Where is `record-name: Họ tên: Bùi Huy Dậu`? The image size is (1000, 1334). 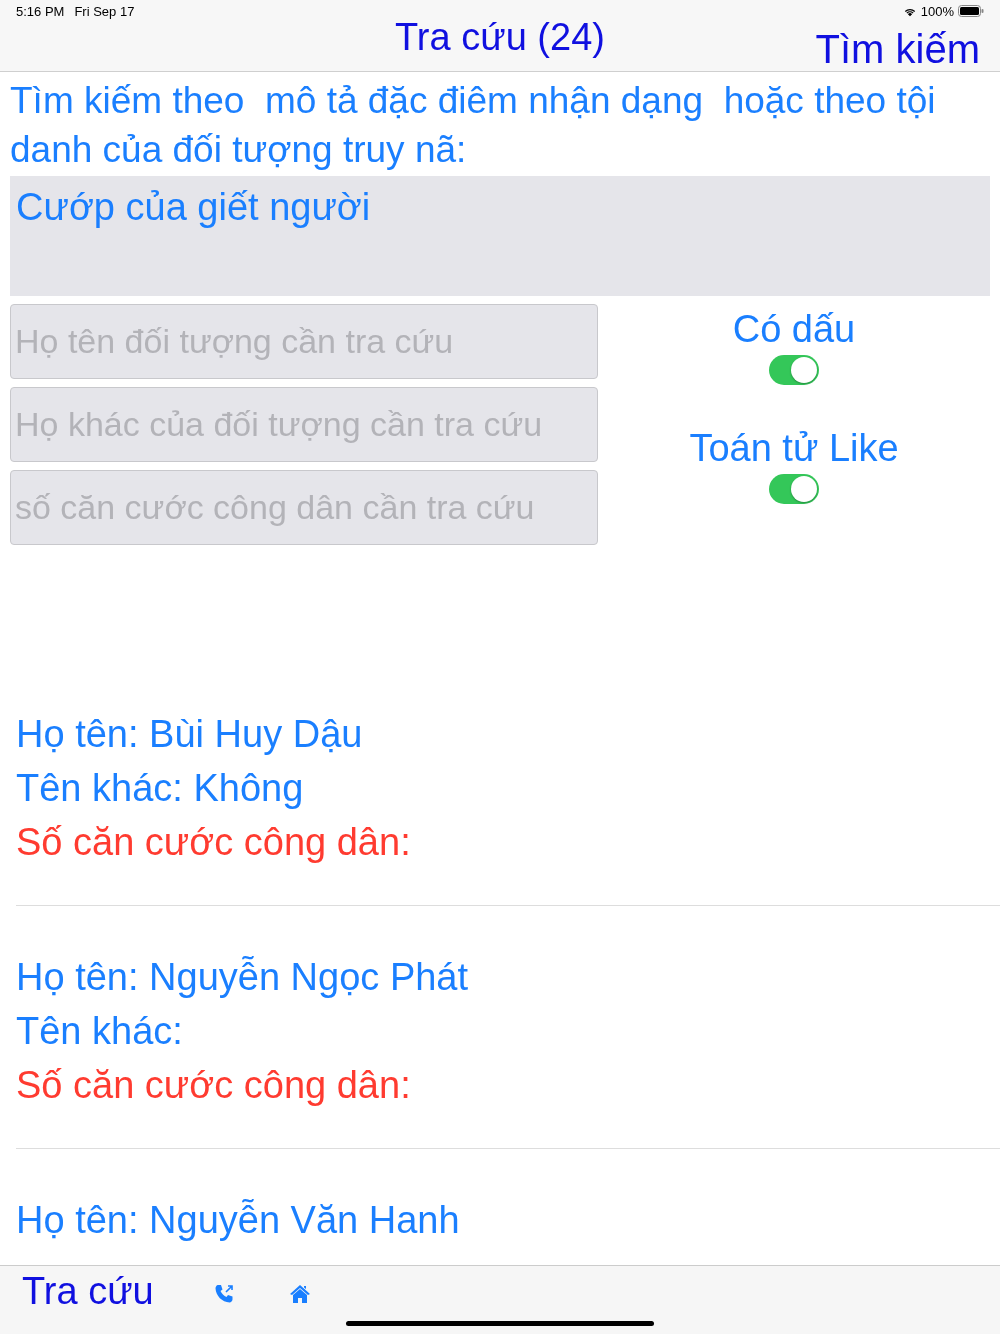
record-name: Họ tên: Bùi Huy Dậu is located at coordinates (190, 734).